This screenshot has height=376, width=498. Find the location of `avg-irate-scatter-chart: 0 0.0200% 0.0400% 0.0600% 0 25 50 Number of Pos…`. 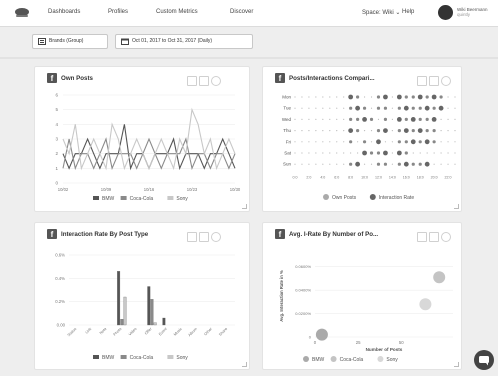

avg-irate-scatter-chart: 0 0.0200% 0.0400% 0.0600% 0 25 50 Number of Pos… is located at coordinates (366, 313).